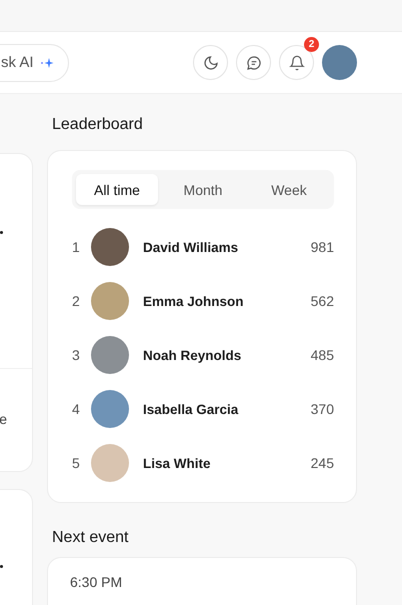 Image resolution: width=402 pixels, height=605 pixels. Describe the element at coordinates (190, 409) in the screenshot. I see `user-name: Isabella Garcia` at that location.